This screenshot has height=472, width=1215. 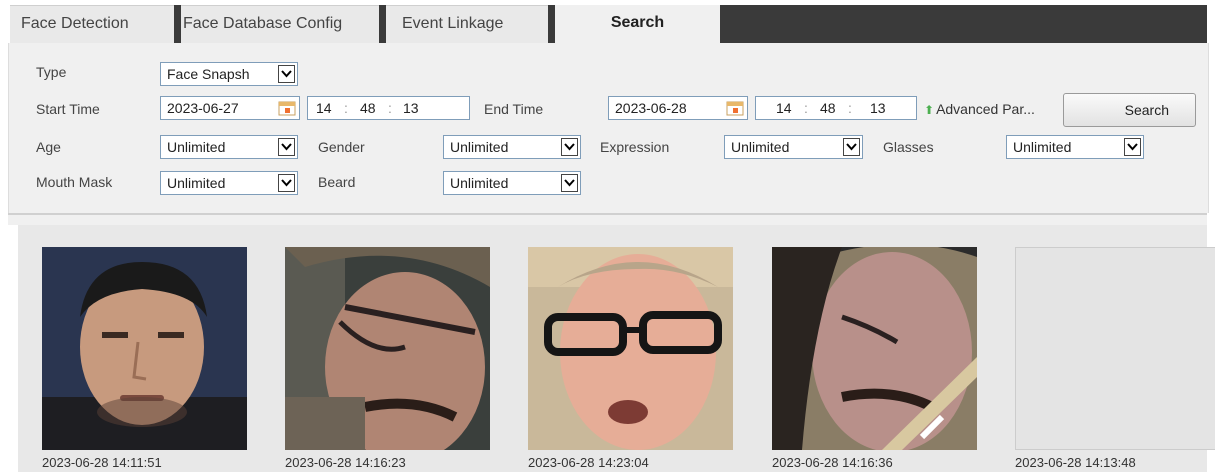 I want to click on gender-select: Unlimited, so click(x=512, y=147).